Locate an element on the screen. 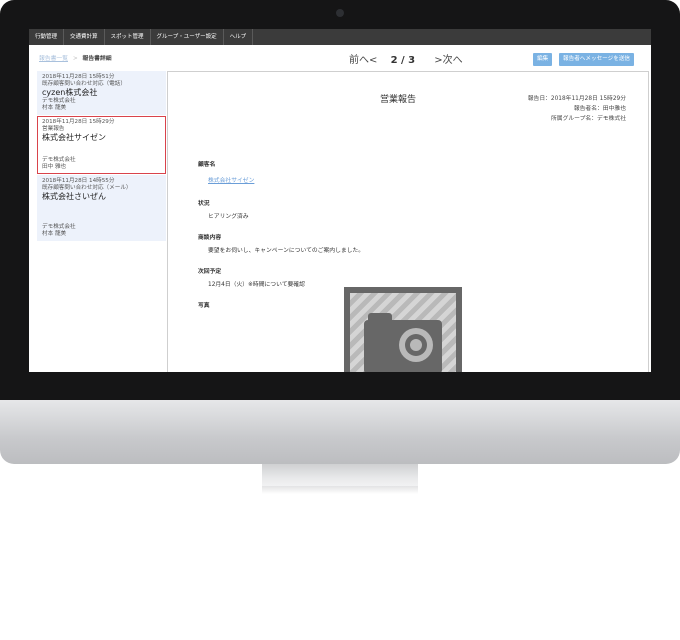 This screenshot has width=680, height=640. prev-page-link: 前へ< is located at coordinates (363, 58).